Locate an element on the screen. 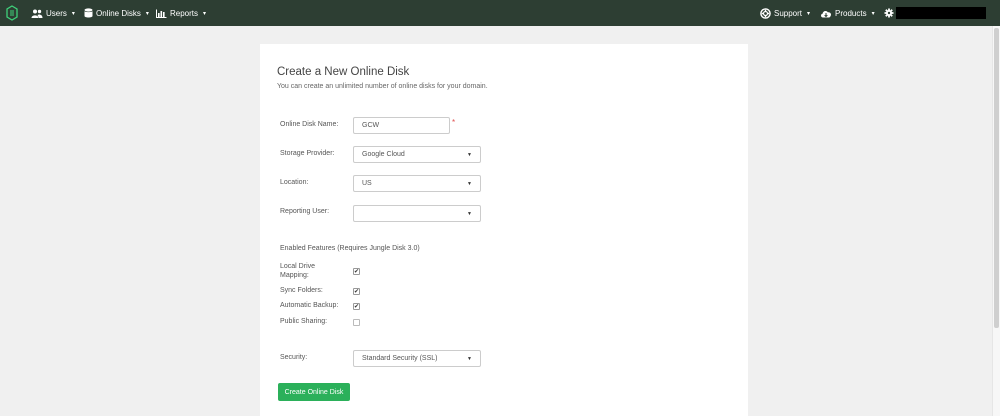 This screenshot has height=416, width=1000. disk-name-input is located at coordinates (401, 125).